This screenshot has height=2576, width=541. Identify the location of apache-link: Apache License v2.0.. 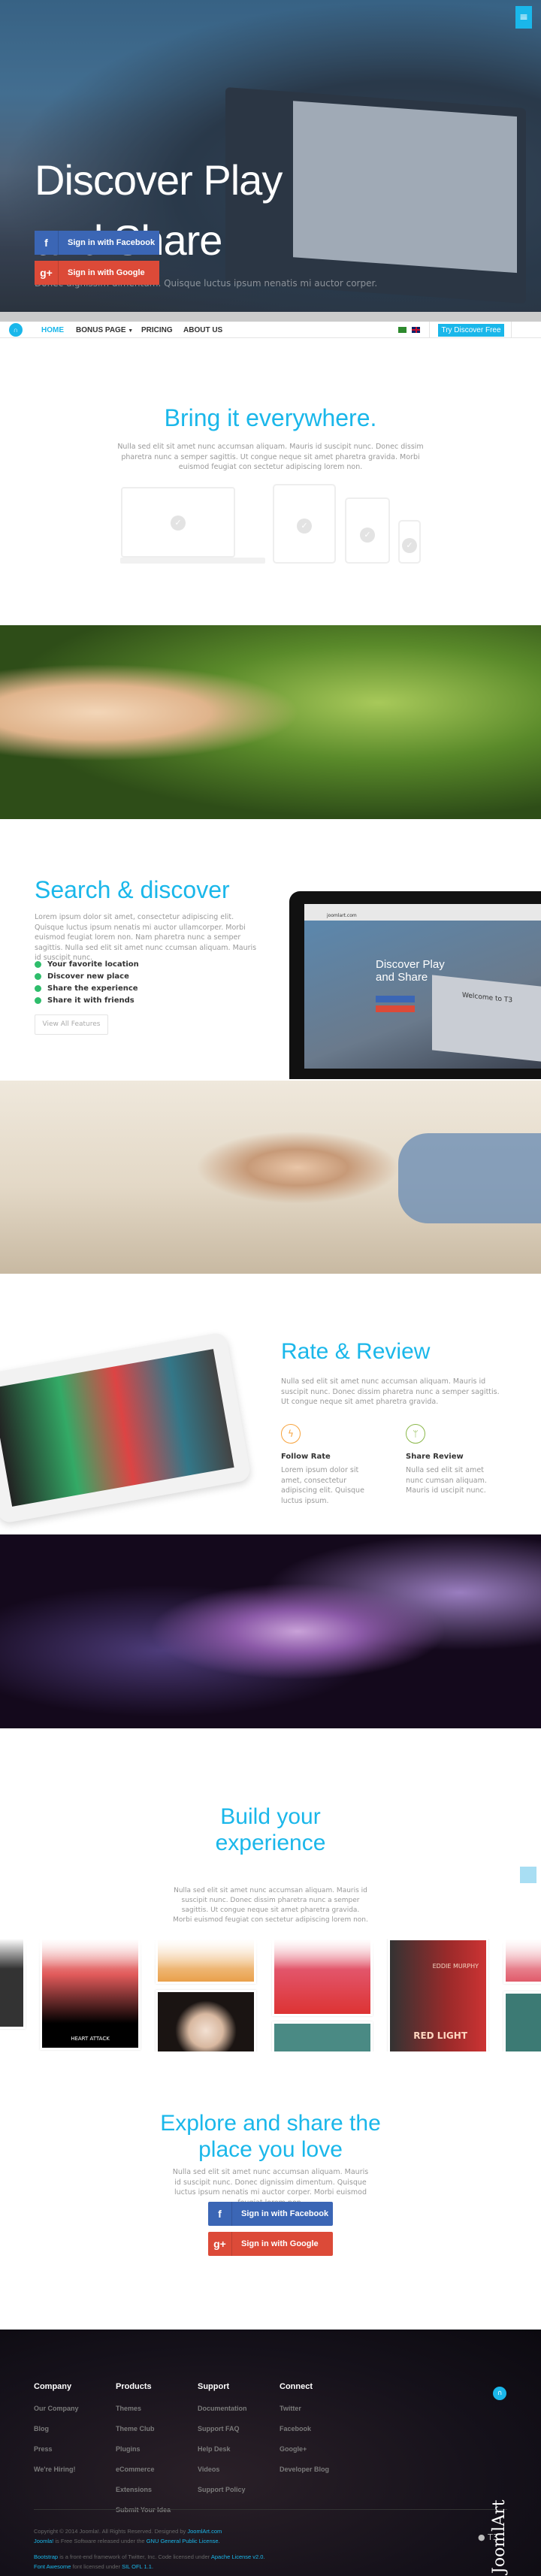
(238, 2556).